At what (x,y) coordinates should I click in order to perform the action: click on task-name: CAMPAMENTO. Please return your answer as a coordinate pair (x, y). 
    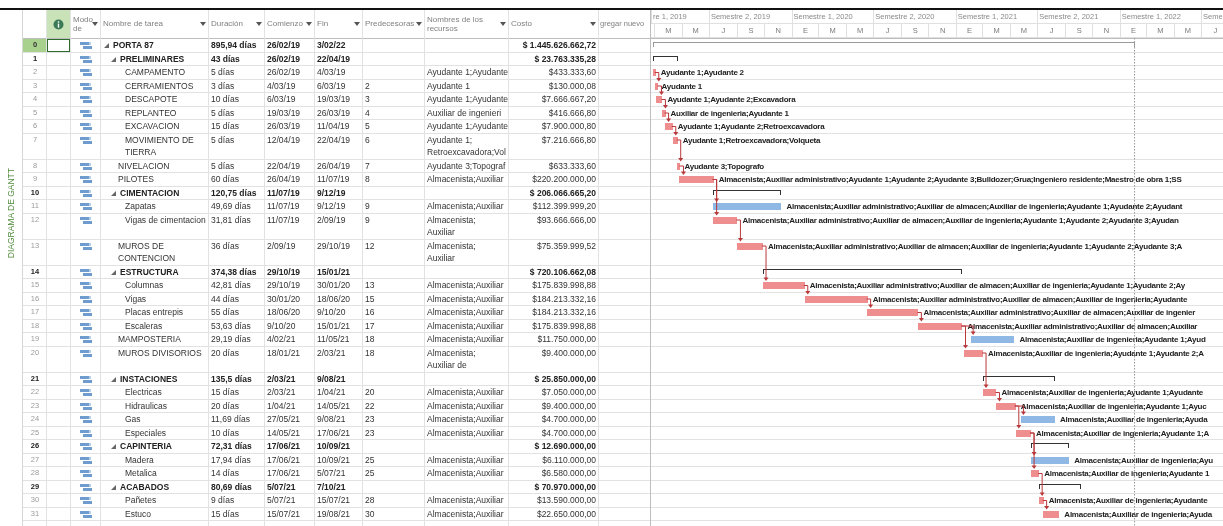
    Looking at the image, I should click on (155, 72).